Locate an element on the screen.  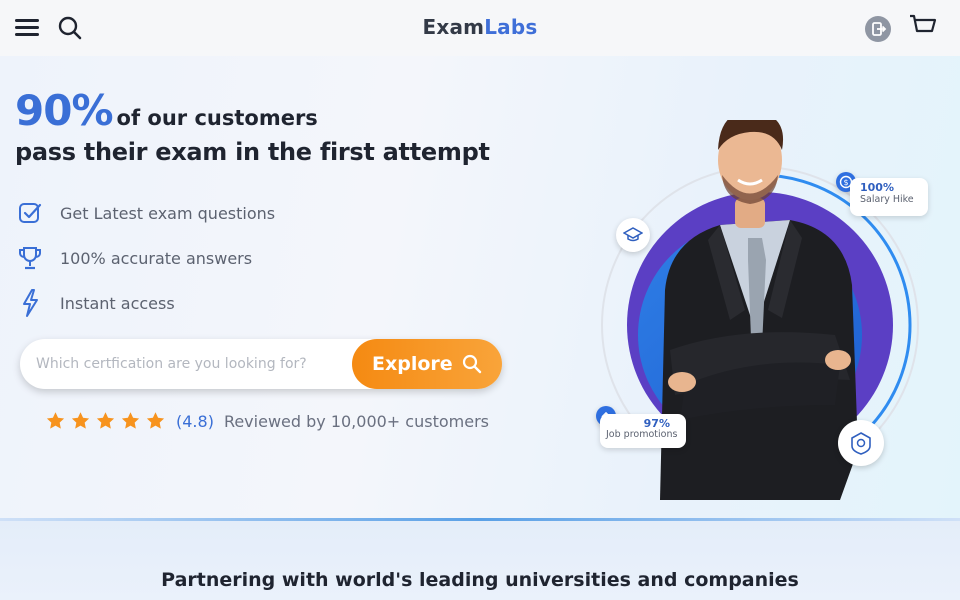
top-header: ExamLabs is located at coordinates (480, 28).